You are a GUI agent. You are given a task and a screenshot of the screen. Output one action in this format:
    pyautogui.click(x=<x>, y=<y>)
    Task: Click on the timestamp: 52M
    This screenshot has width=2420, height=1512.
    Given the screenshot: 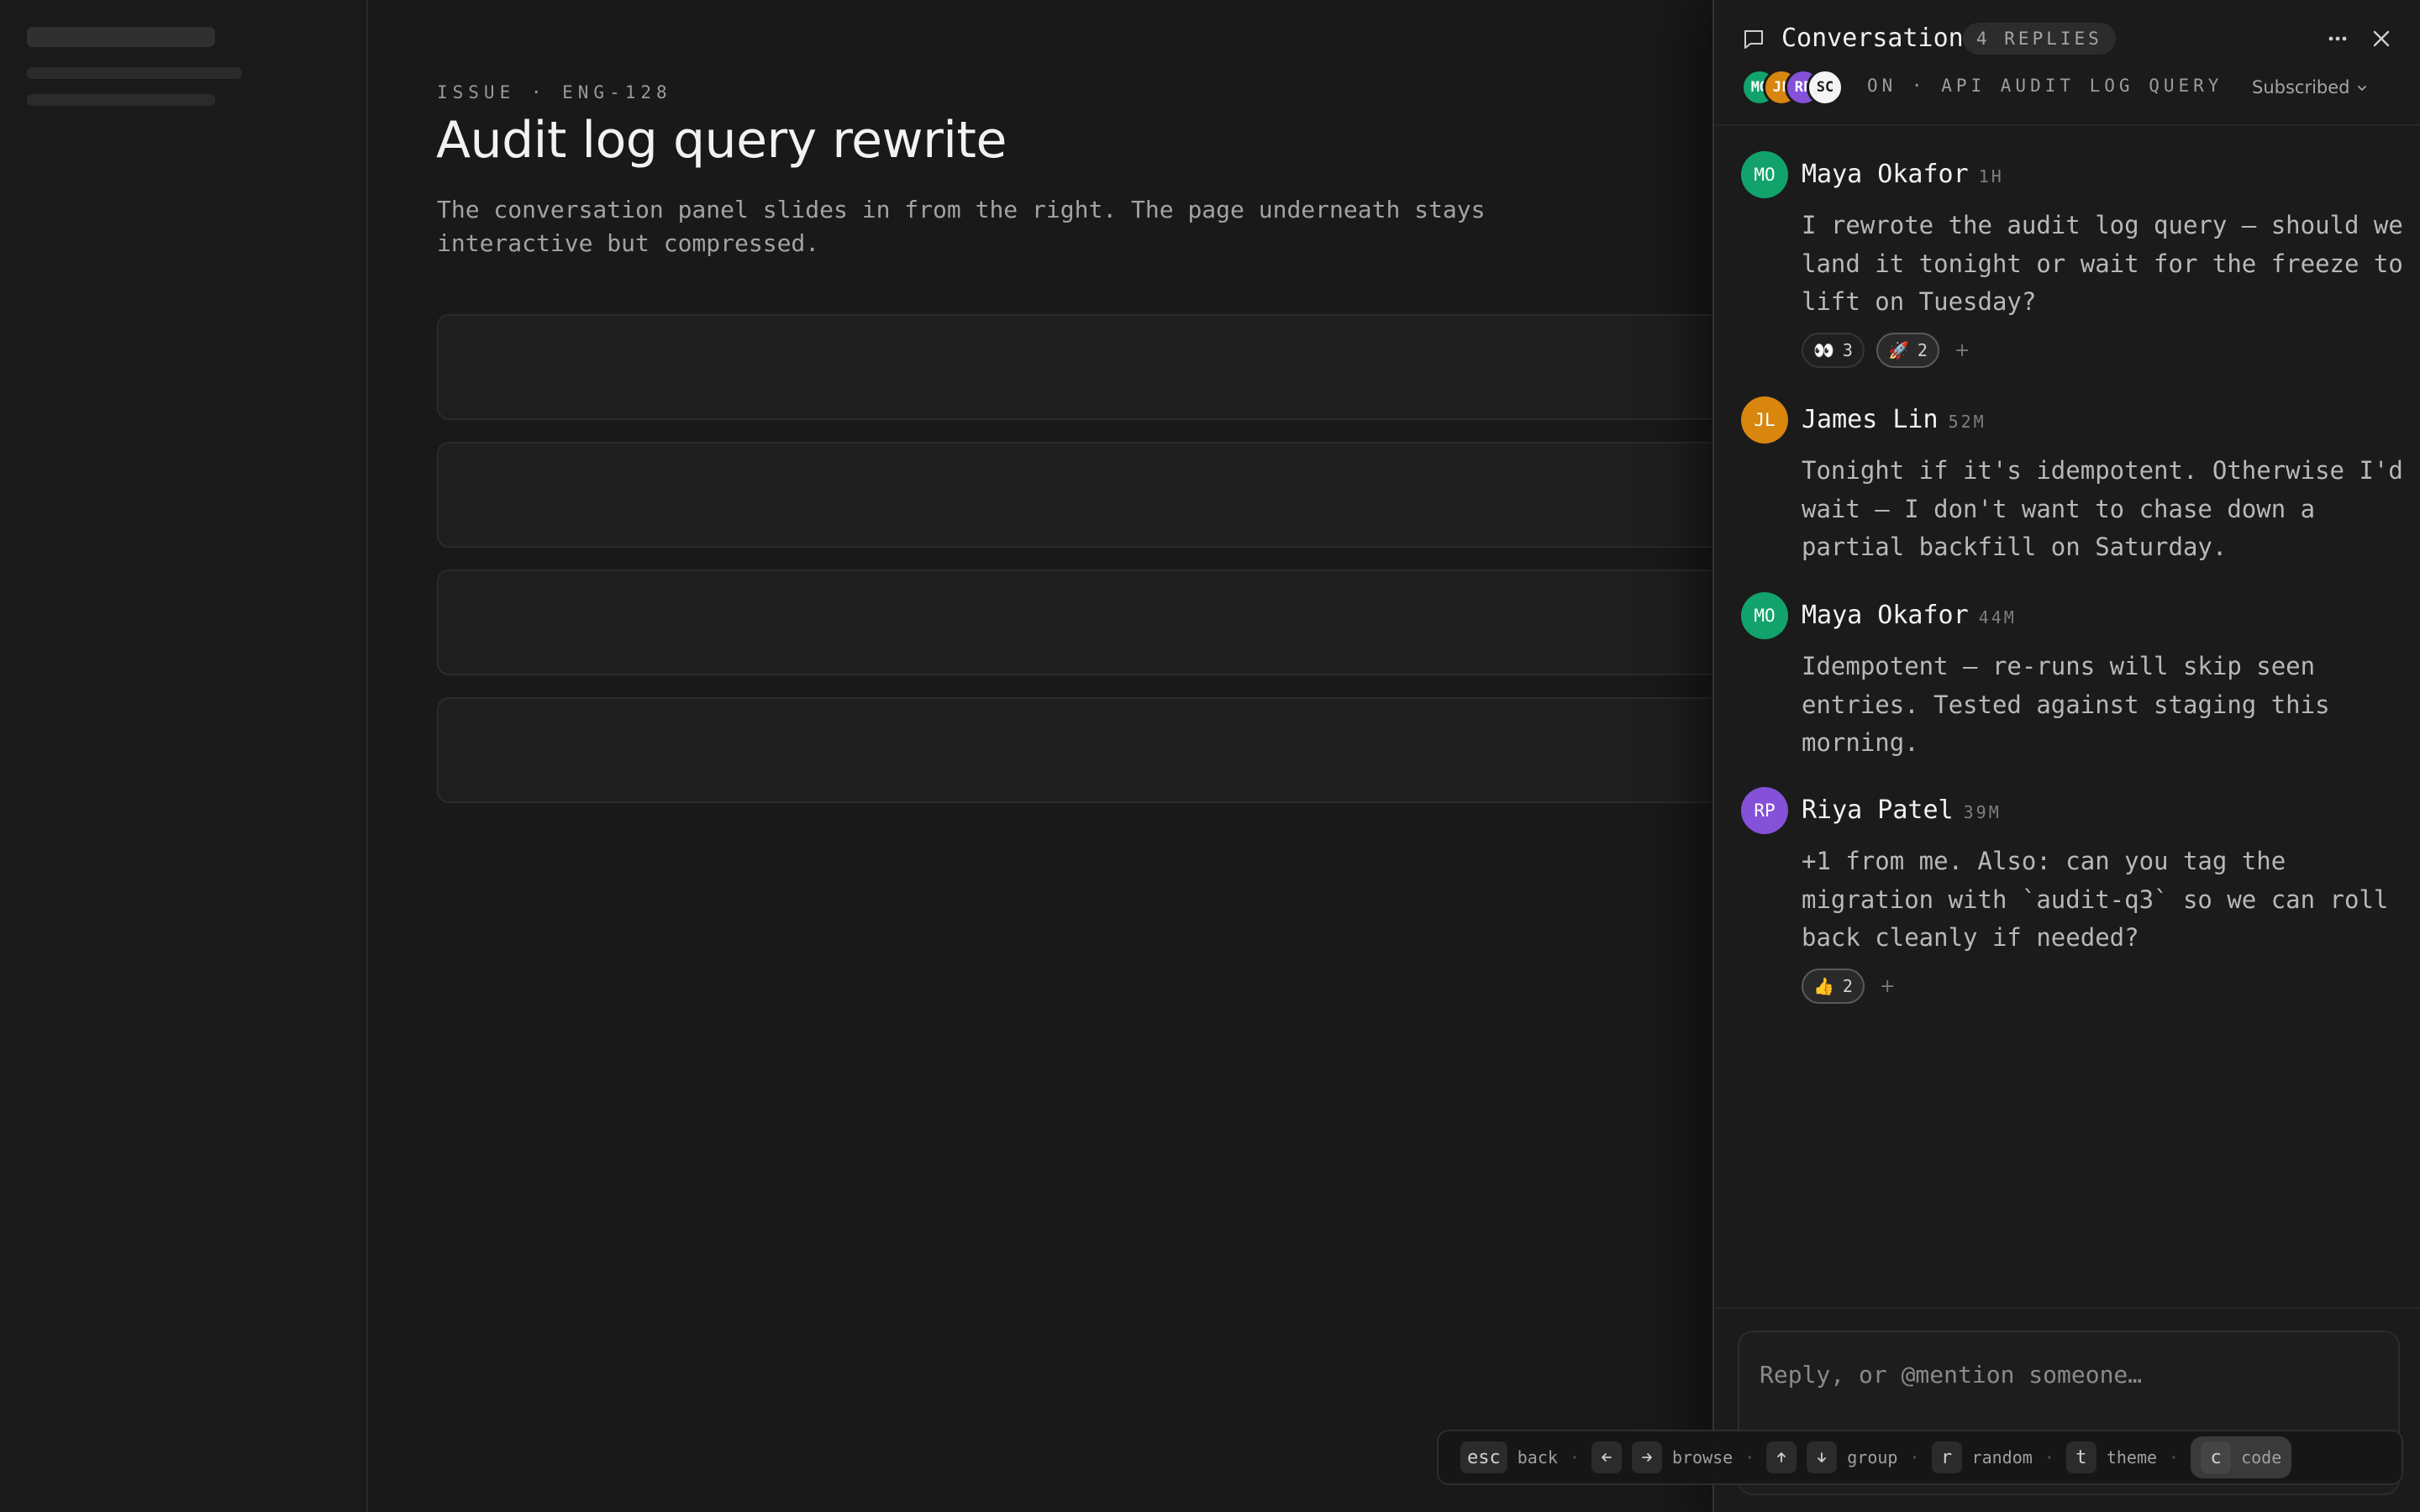 What is the action you would take?
    pyautogui.click(x=1967, y=422)
    